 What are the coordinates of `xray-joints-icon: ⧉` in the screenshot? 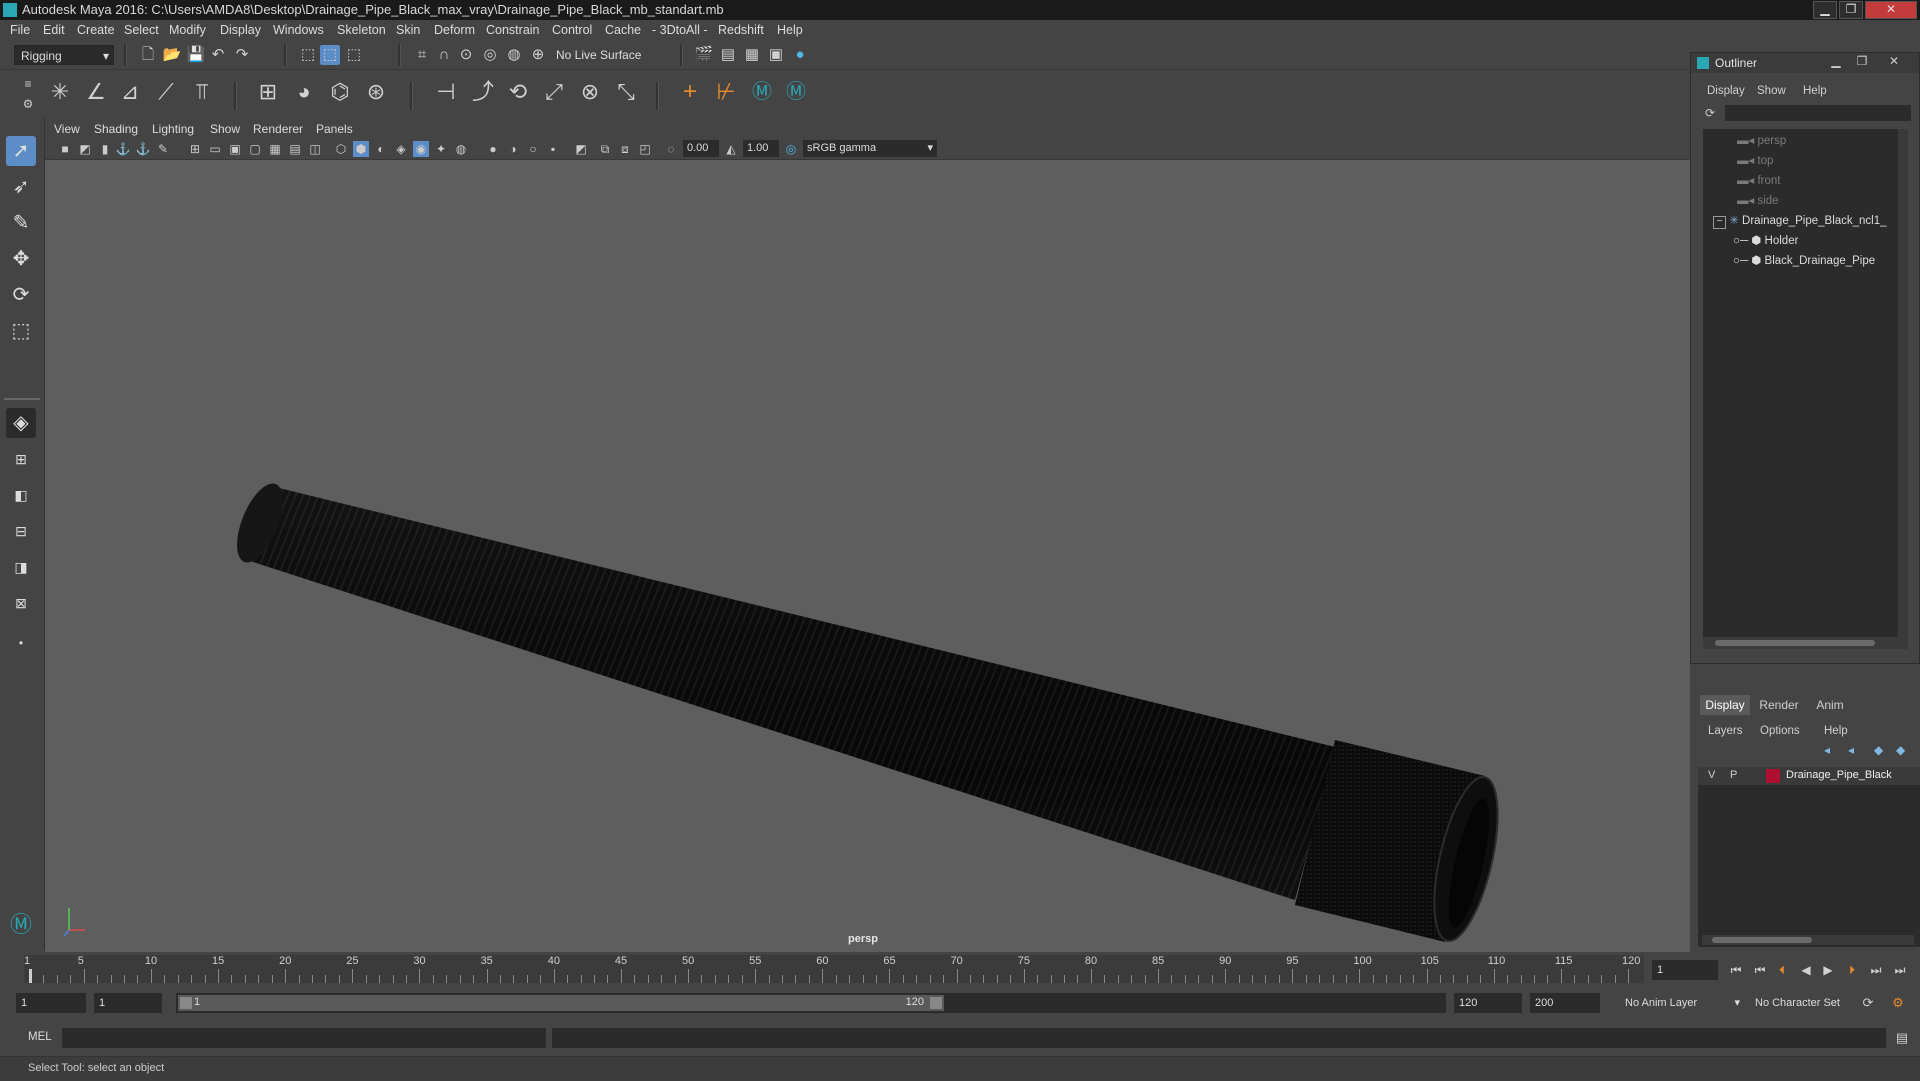 It's located at (605, 149).